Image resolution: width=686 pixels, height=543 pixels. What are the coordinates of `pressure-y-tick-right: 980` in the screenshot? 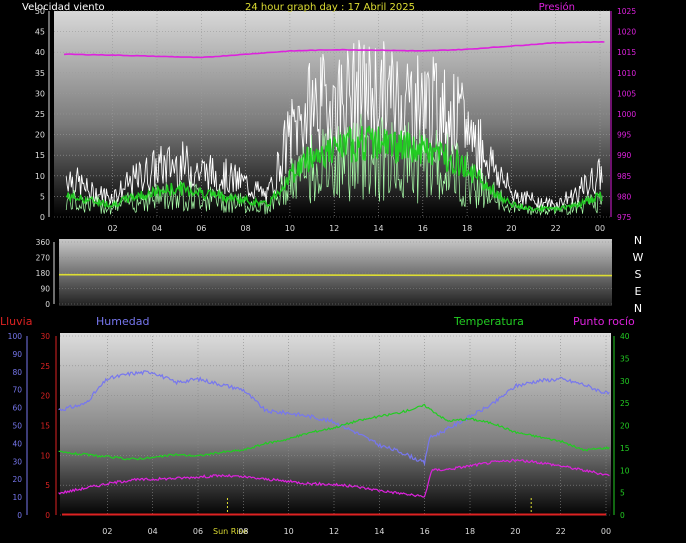 It's located at (624, 196).